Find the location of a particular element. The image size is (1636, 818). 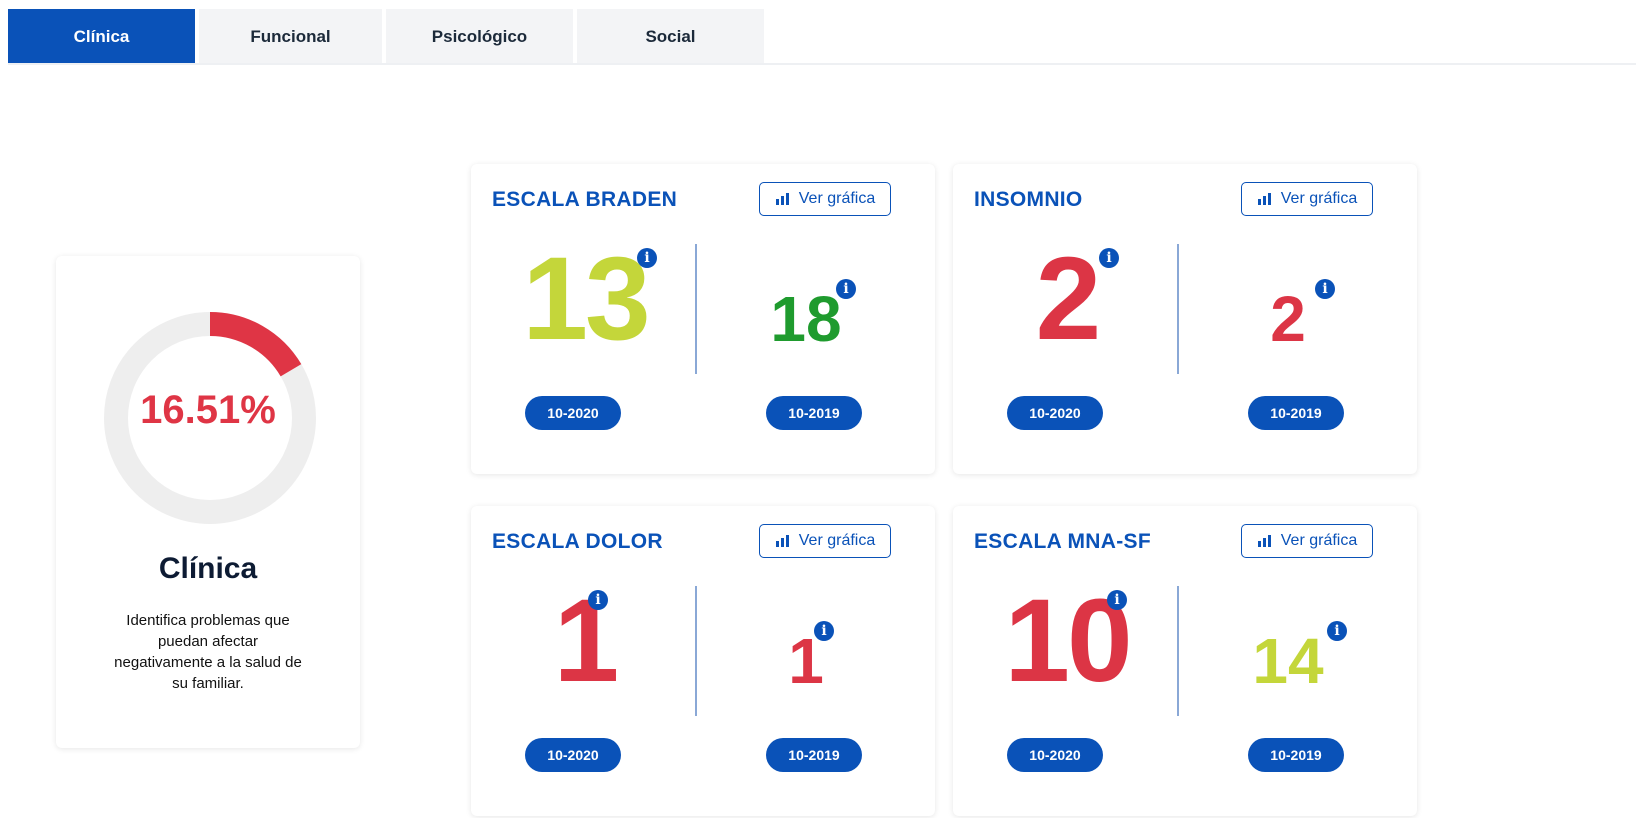

card-title: ESCALA BRADEN is located at coordinates (585, 199).